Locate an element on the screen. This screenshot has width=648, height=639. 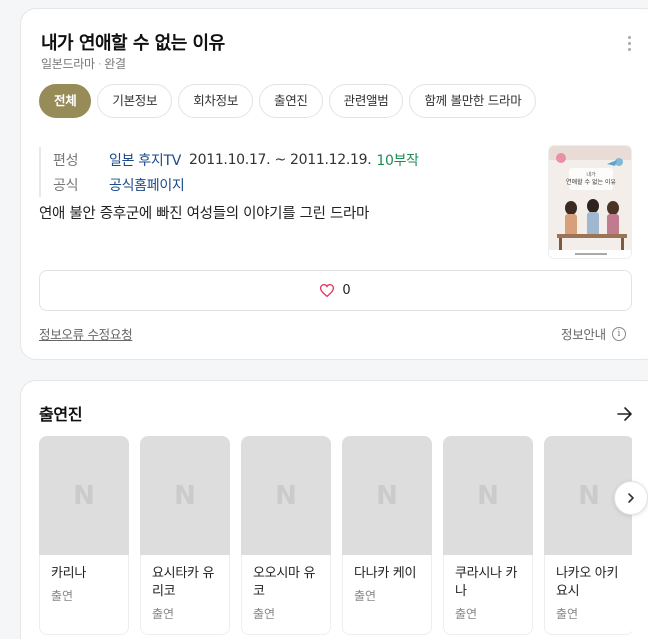
tab-albums: 관련앨범 is located at coordinates (366, 101).